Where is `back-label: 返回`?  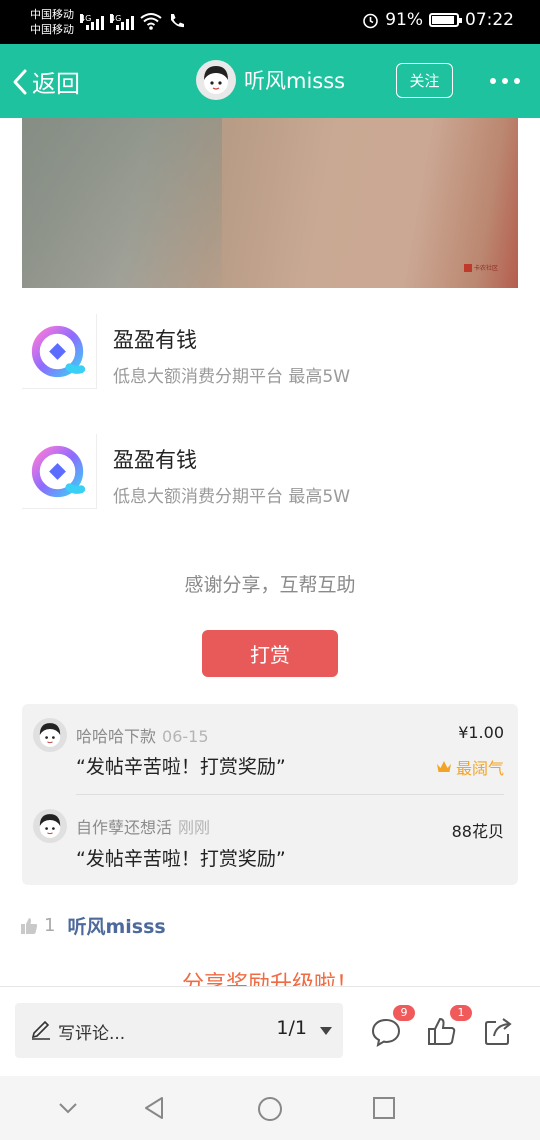 back-label: 返回 is located at coordinates (56, 84).